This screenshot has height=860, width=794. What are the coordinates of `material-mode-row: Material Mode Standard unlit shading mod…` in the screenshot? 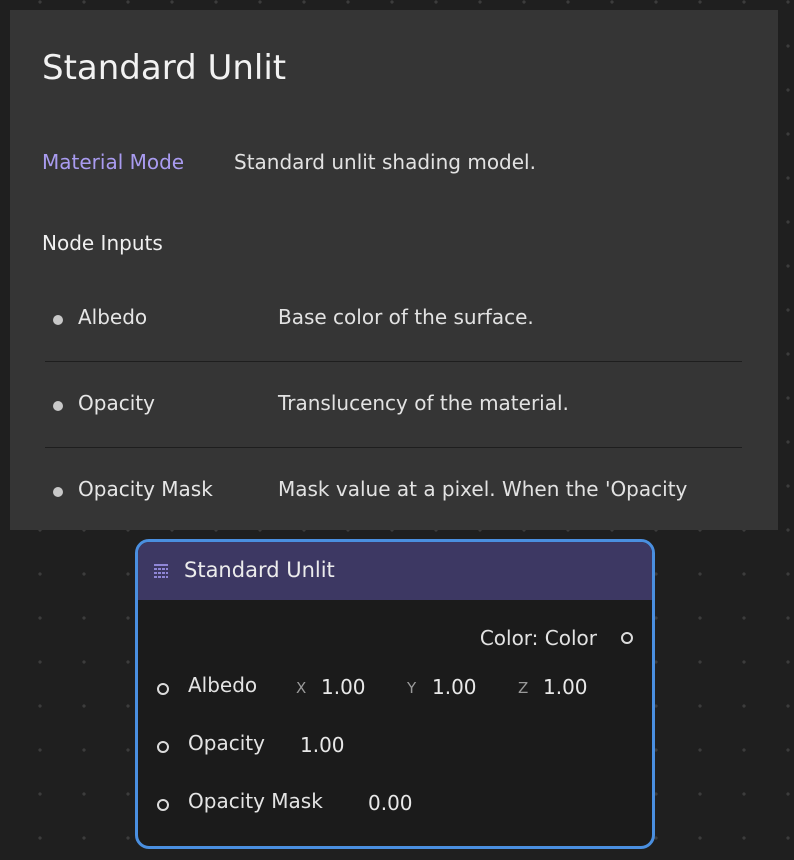 It's located at (289, 162).